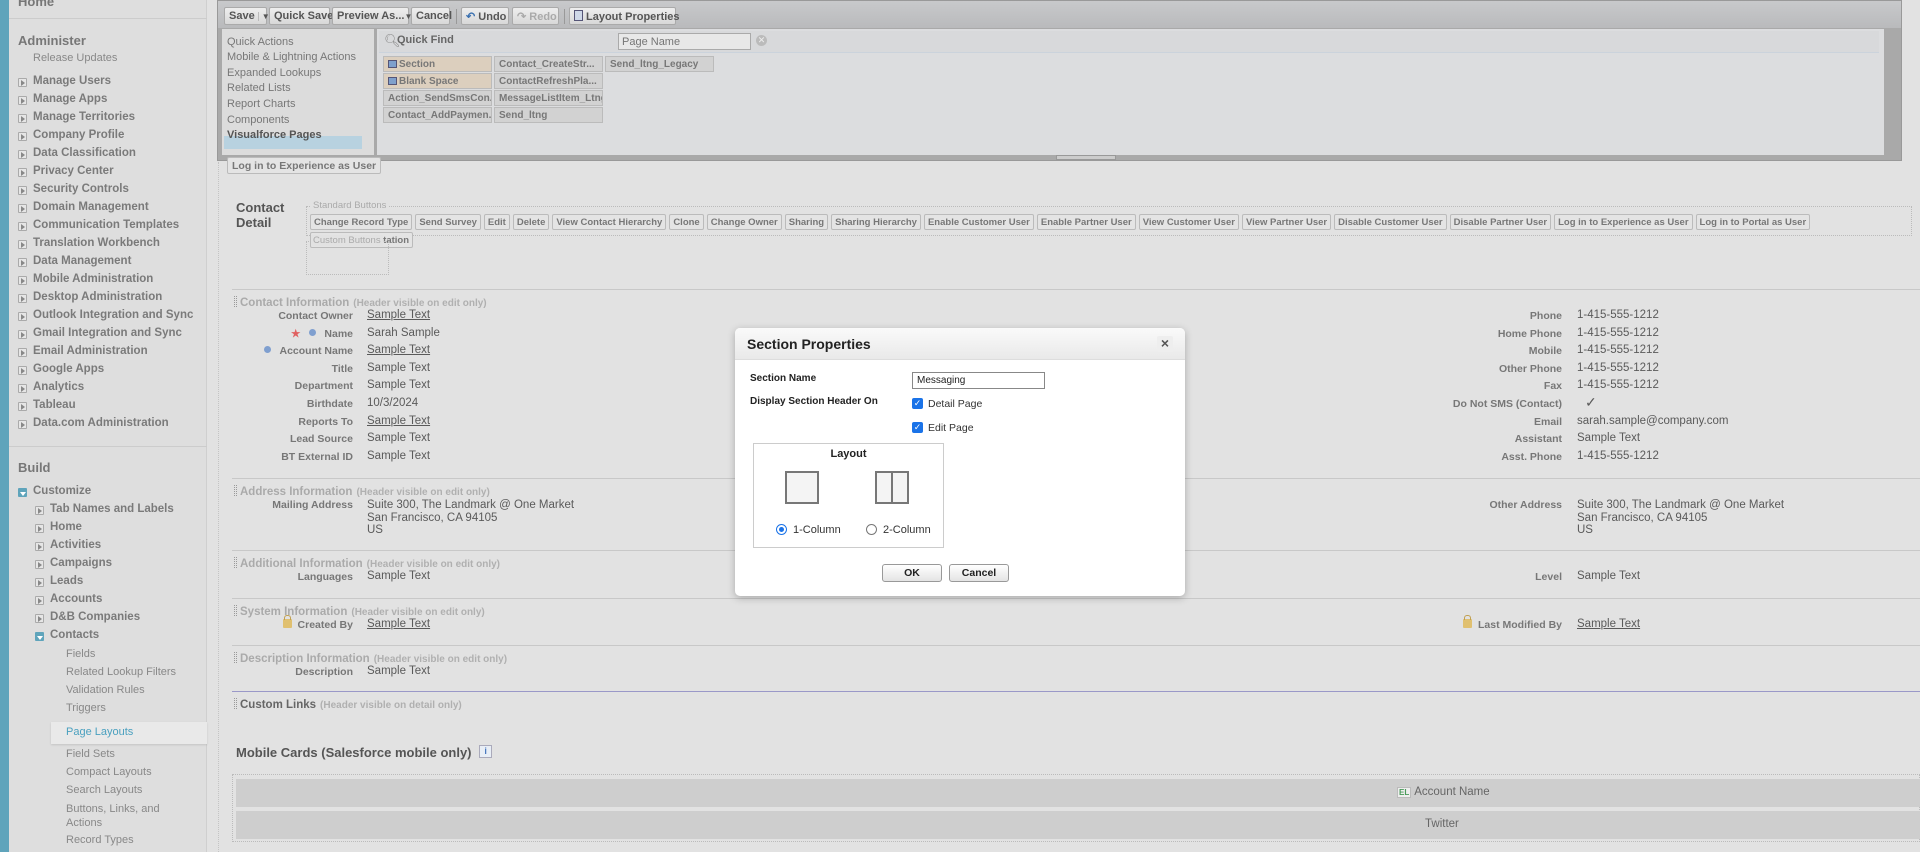  What do you see at coordinates (548, 115) in the screenshot?
I see `palette-item: Send_ltng` at bounding box center [548, 115].